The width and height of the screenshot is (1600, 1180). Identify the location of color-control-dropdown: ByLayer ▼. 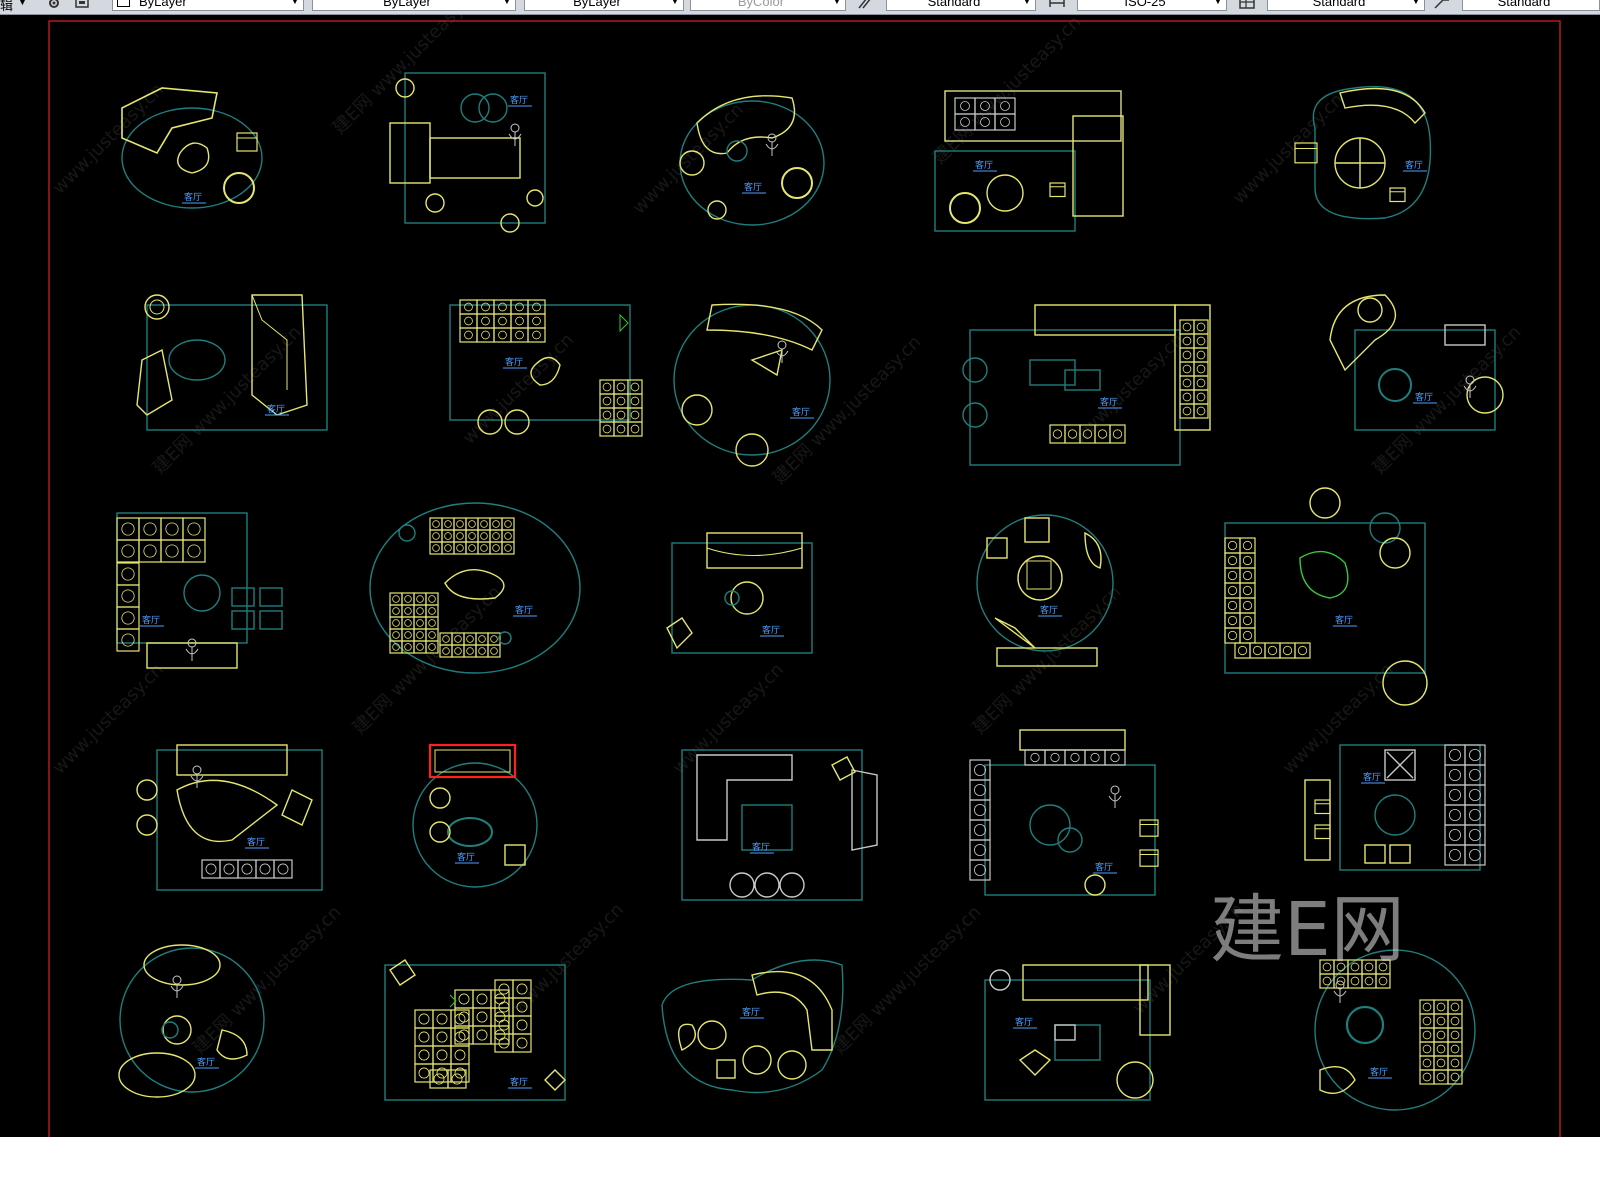
(208, 5).